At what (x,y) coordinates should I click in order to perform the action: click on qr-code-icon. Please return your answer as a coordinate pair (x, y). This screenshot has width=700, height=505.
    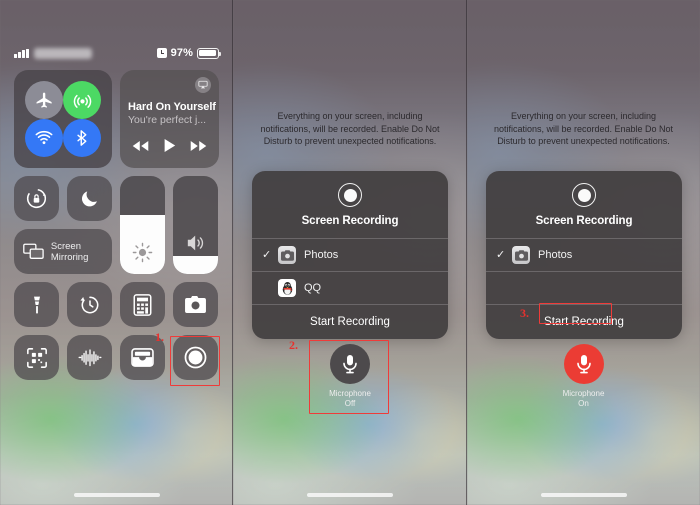
    Looking at the image, I should click on (36, 357).